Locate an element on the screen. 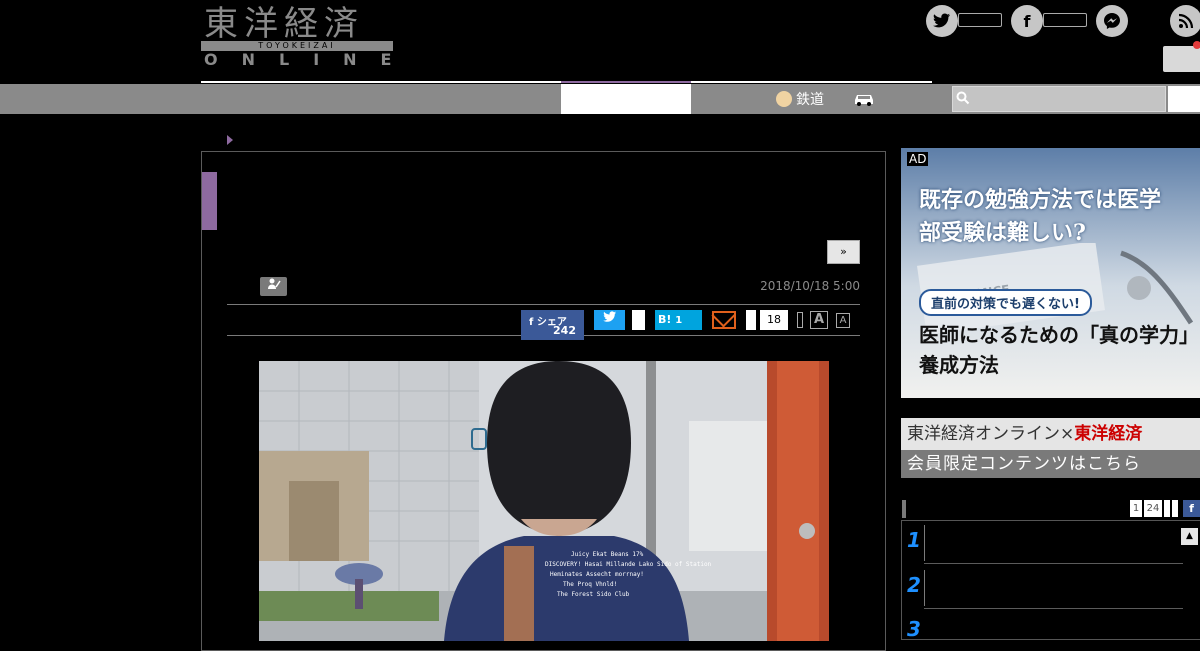 The width and height of the screenshot is (1200, 651). rss-icon is located at coordinates (1185, 21).